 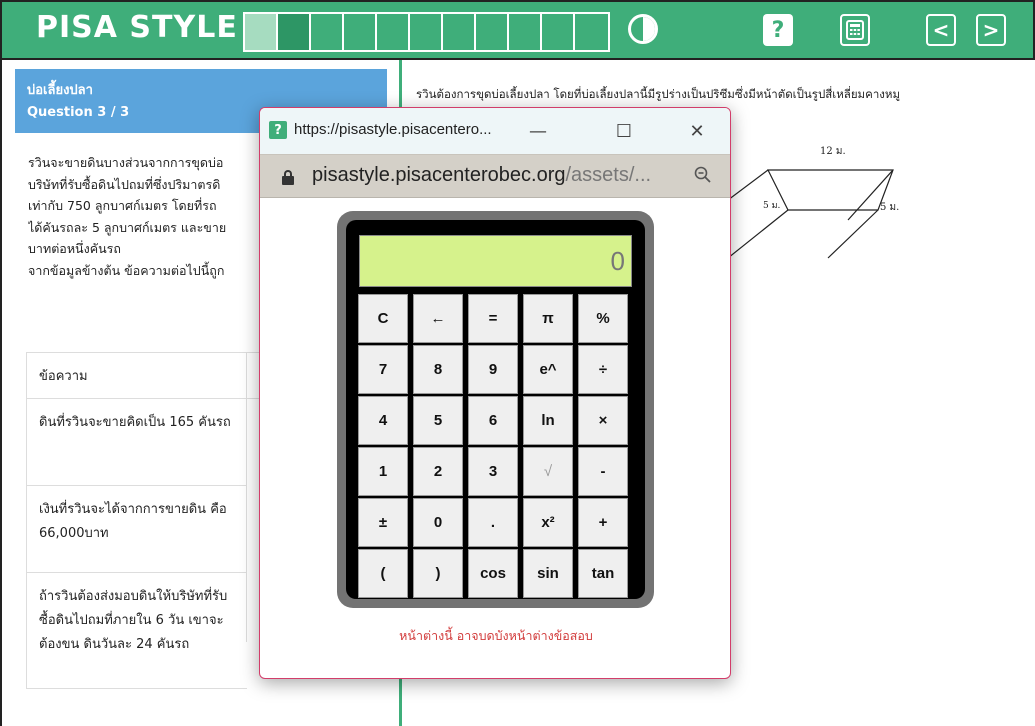 What do you see at coordinates (494, 446) in the screenshot?
I see `calculator-keypad: C ← = π% 7 8 9 e^ ÷ 4 5 6 ln × 1 2 3 √ - ±0. x² + () cos sin tan` at bounding box center [494, 446].